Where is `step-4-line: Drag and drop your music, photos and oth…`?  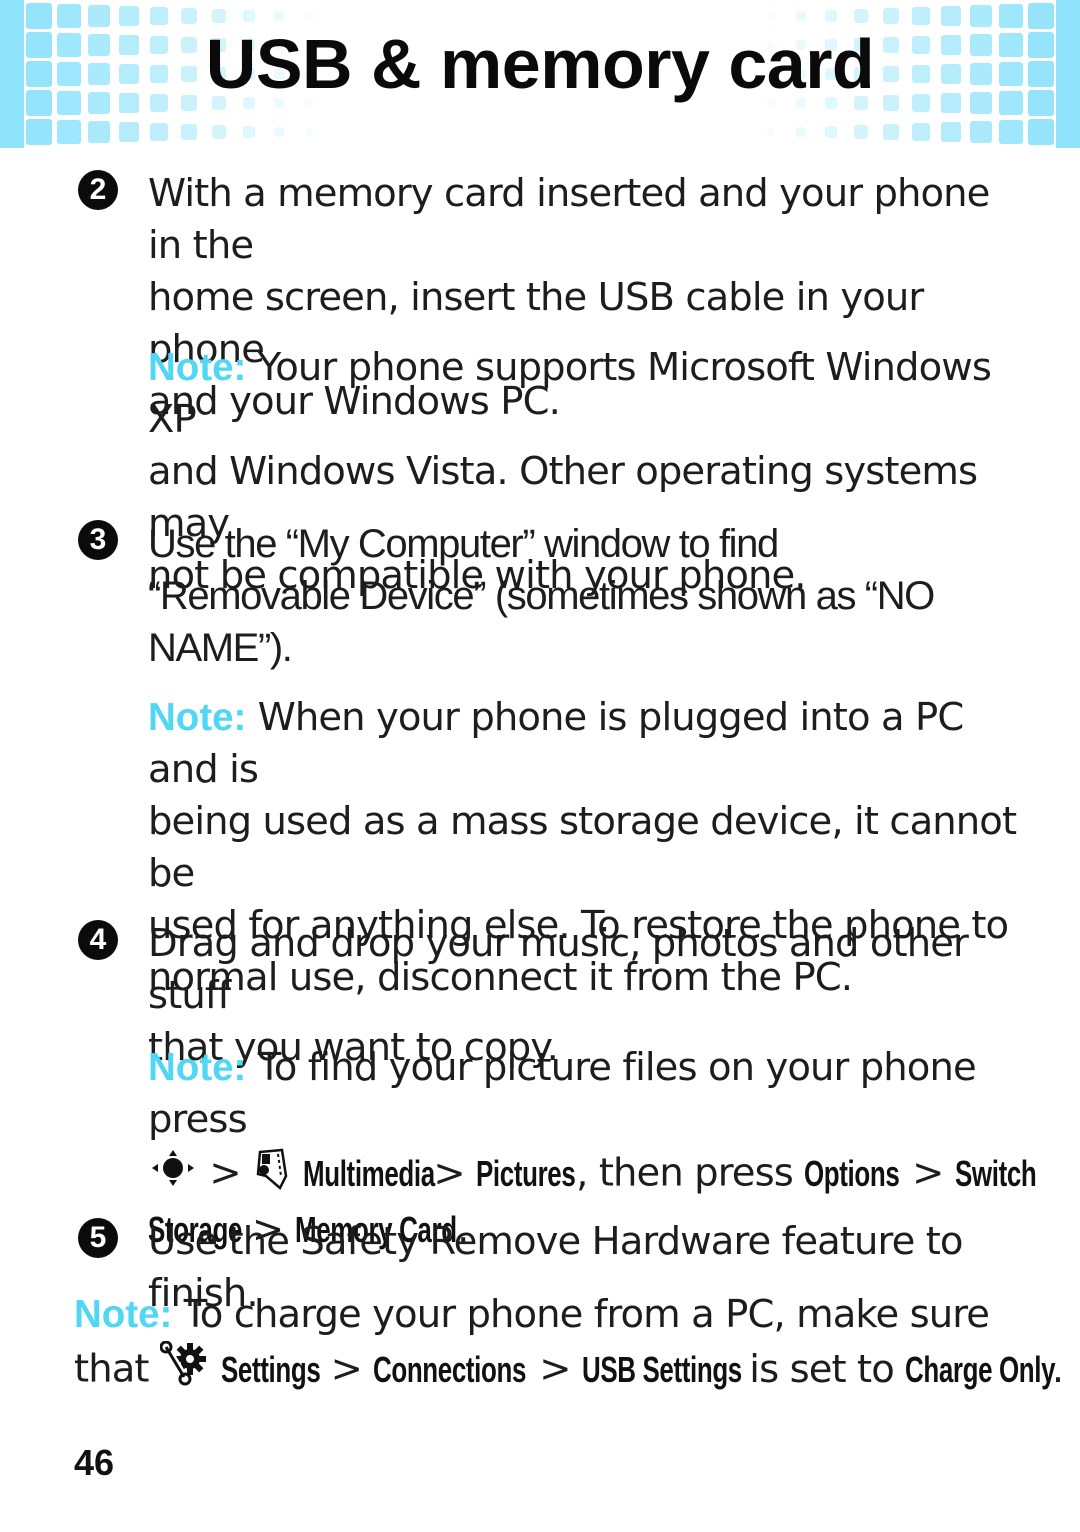
step-4-line: Drag and drop your music, photos and oth… is located at coordinates (558, 969).